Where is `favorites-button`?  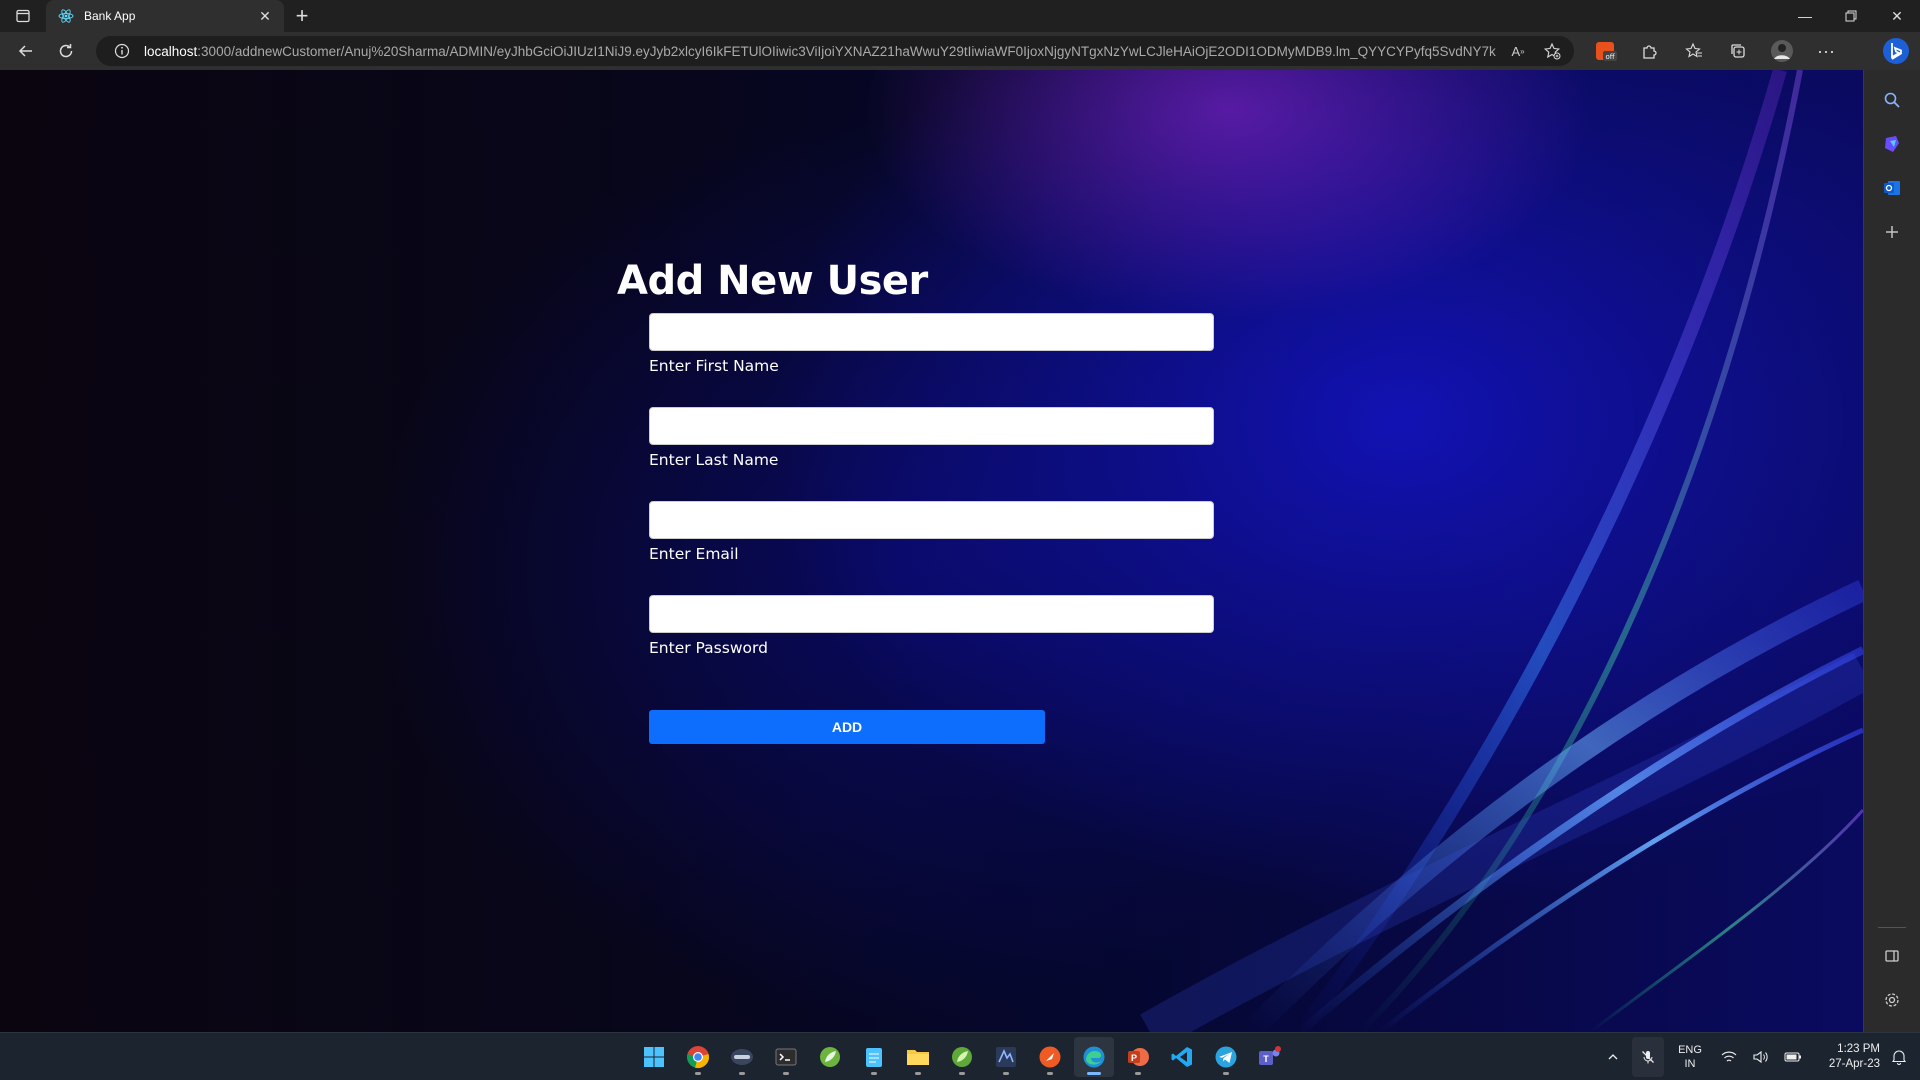
favorites-button is located at coordinates (1694, 51).